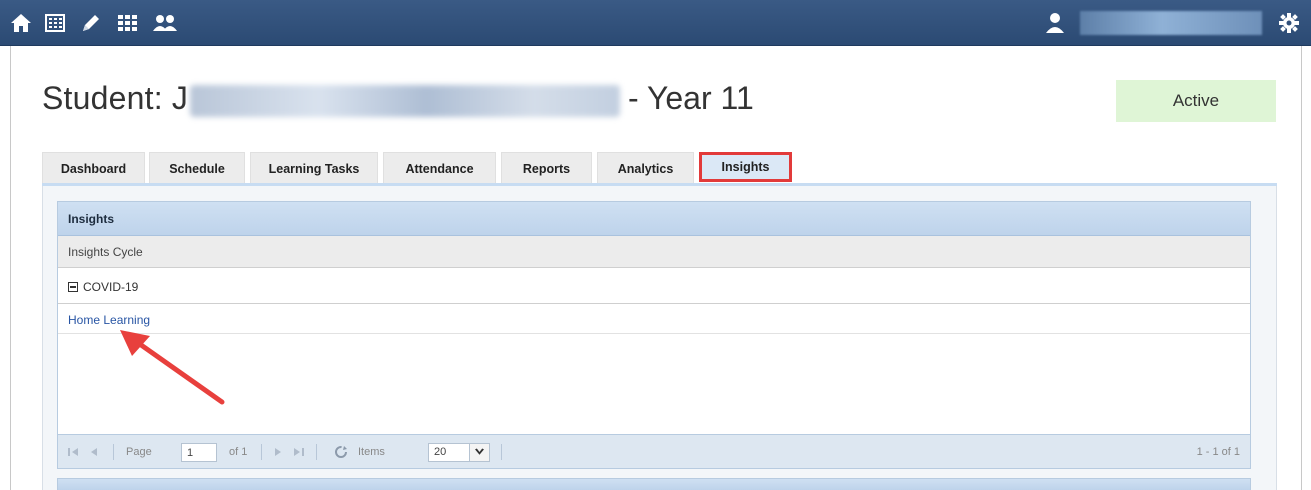  I want to click on home-icon, so click(21, 23).